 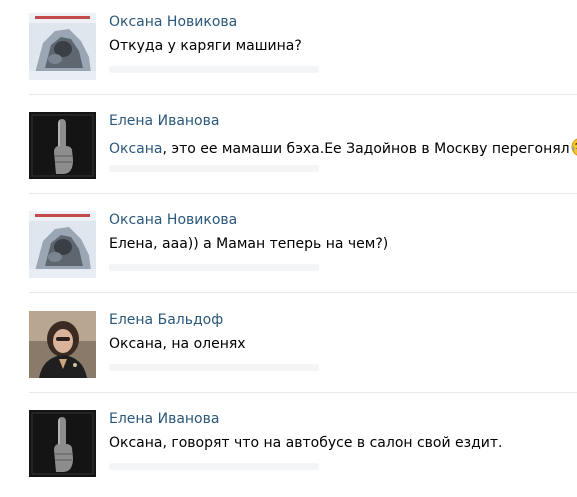 I want to click on comment-text: Оксана, на оленях, so click(x=177, y=344).